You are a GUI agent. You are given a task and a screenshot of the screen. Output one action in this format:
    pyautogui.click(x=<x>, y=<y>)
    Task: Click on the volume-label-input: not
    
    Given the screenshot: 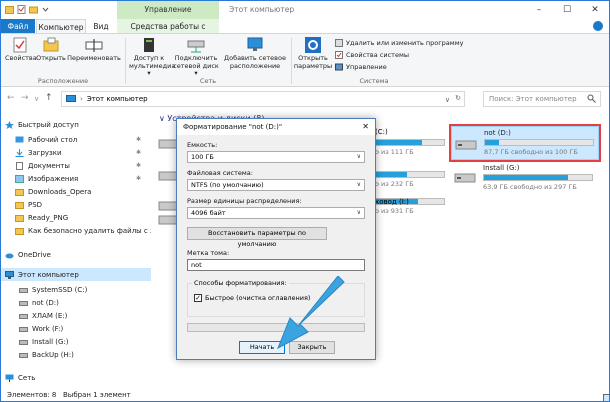 What is the action you would take?
    pyautogui.click(x=276, y=265)
    